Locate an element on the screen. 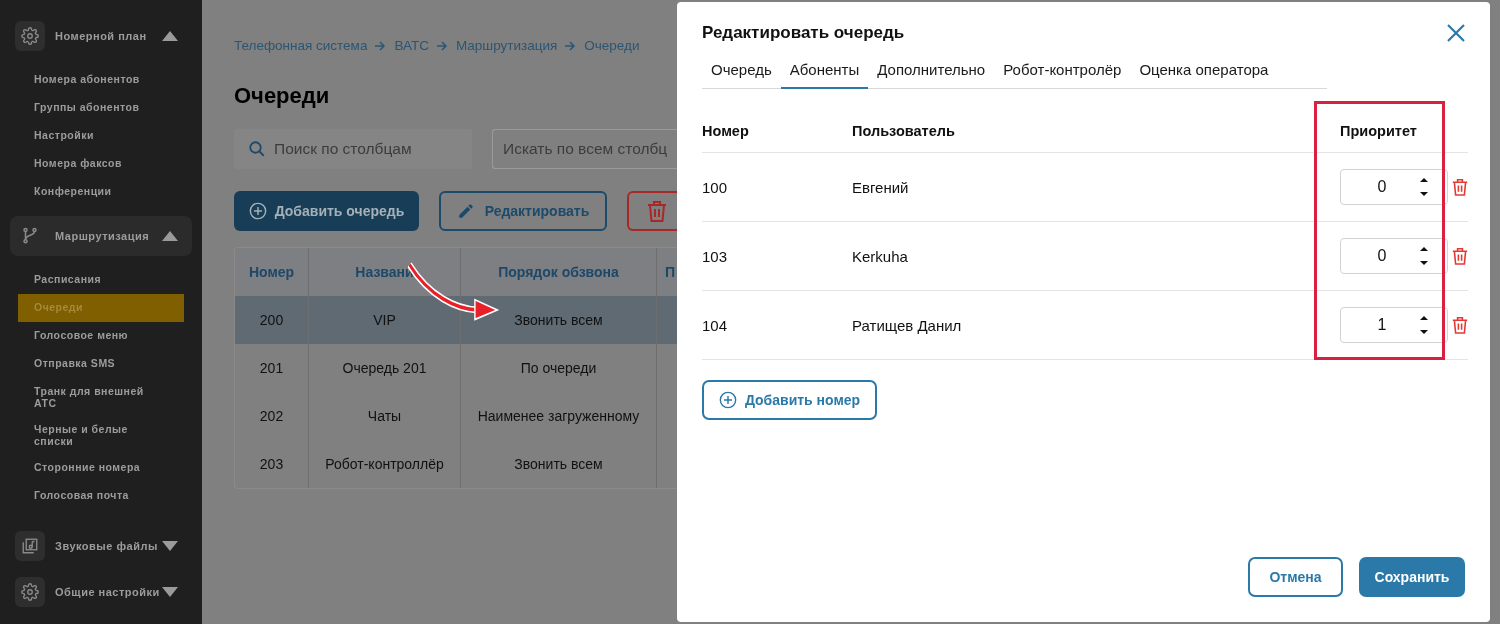 The height and width of the screenshot is (624, 1500). add-queue-button: Добавить очередь is located at coordinates (326, 211).